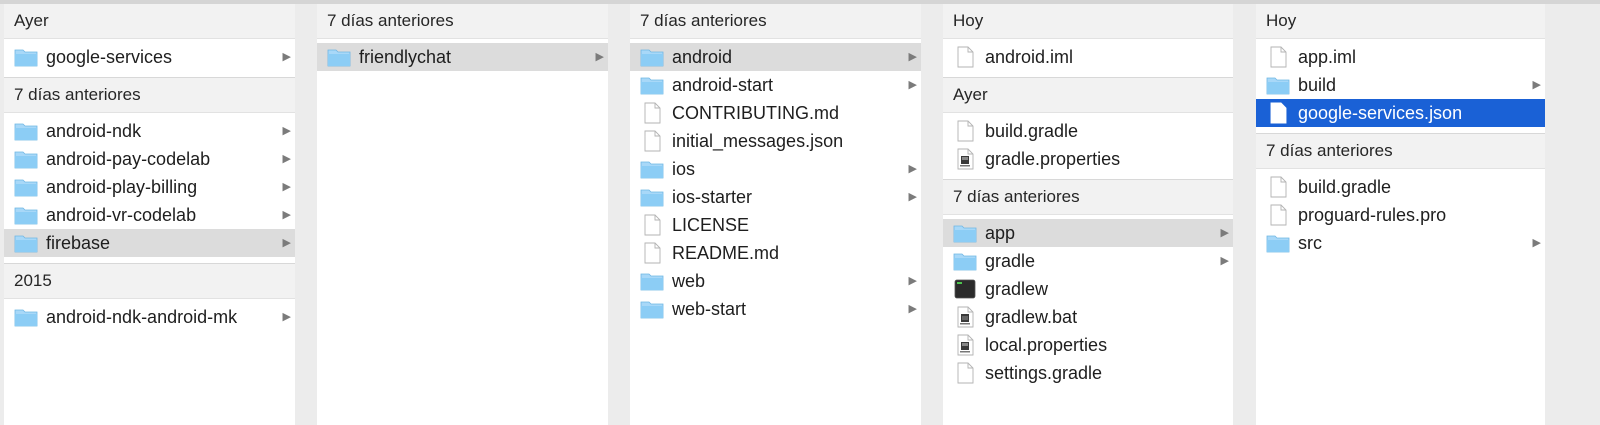 Image resolution: width=1600 pixels, height=425 pixels. What do you see at coordinates (932, 214) in the screenshot?
I see `column-scroll-gutter` at bounding box center [932, 214].